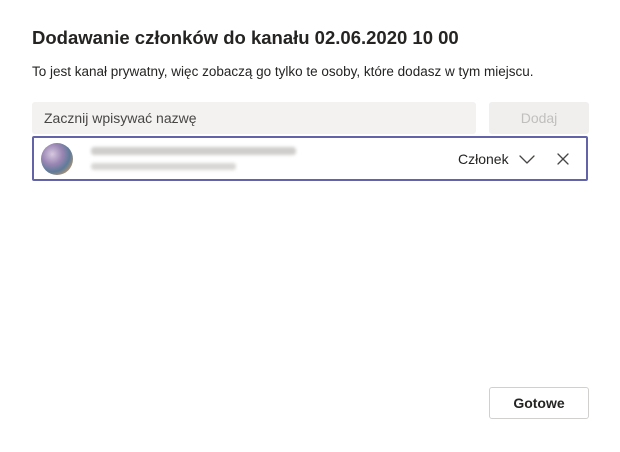 The image size is (620, 452). I want to click on people-search-input, so click(254, 118).